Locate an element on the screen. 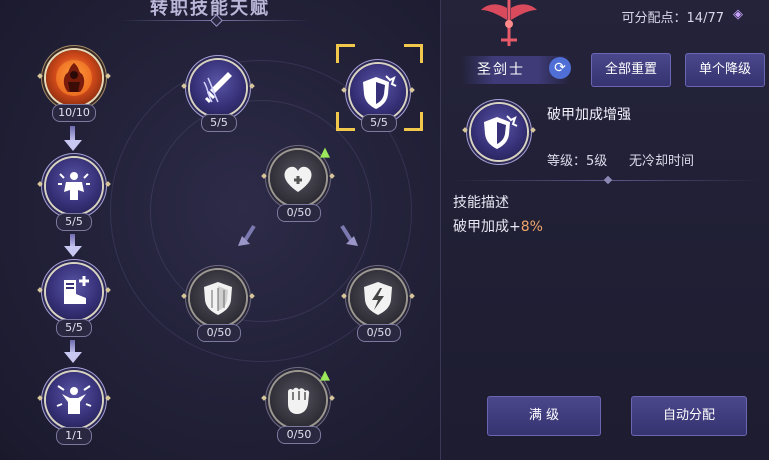  talent-level-shield-bolt: 0/50 is located at coordinates (379, 333).